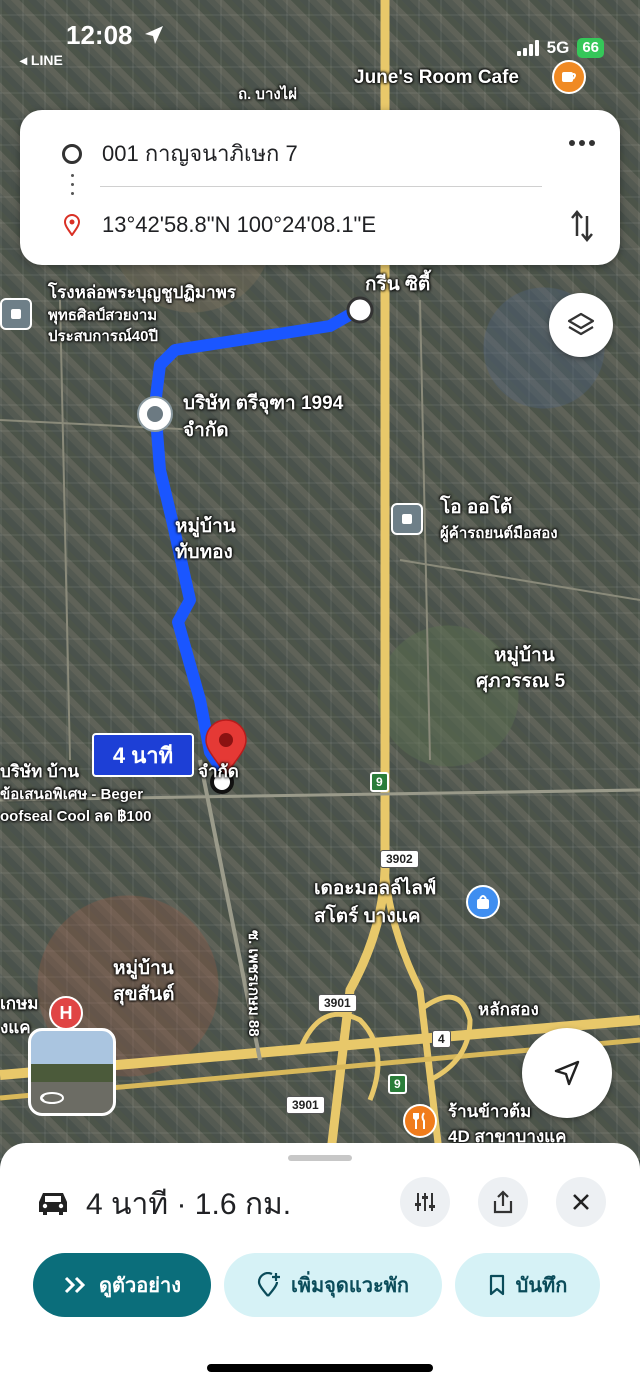 This screenshot has height=1387, width=640. I want to click on green-city-label: กรีน ซิตี้, so click(398, 284).